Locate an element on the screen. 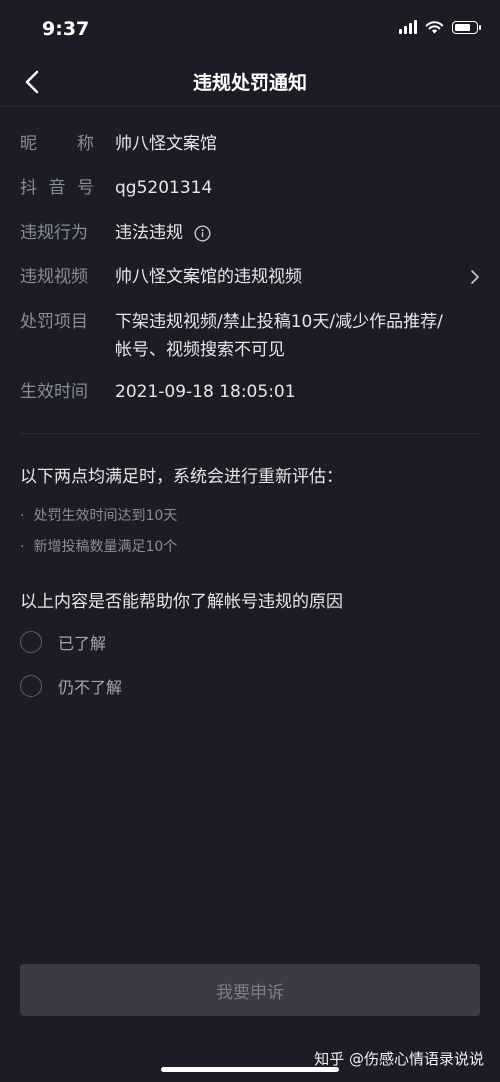  douyin-id-label: 抖 音 号 is located at coordinates (57, 188).